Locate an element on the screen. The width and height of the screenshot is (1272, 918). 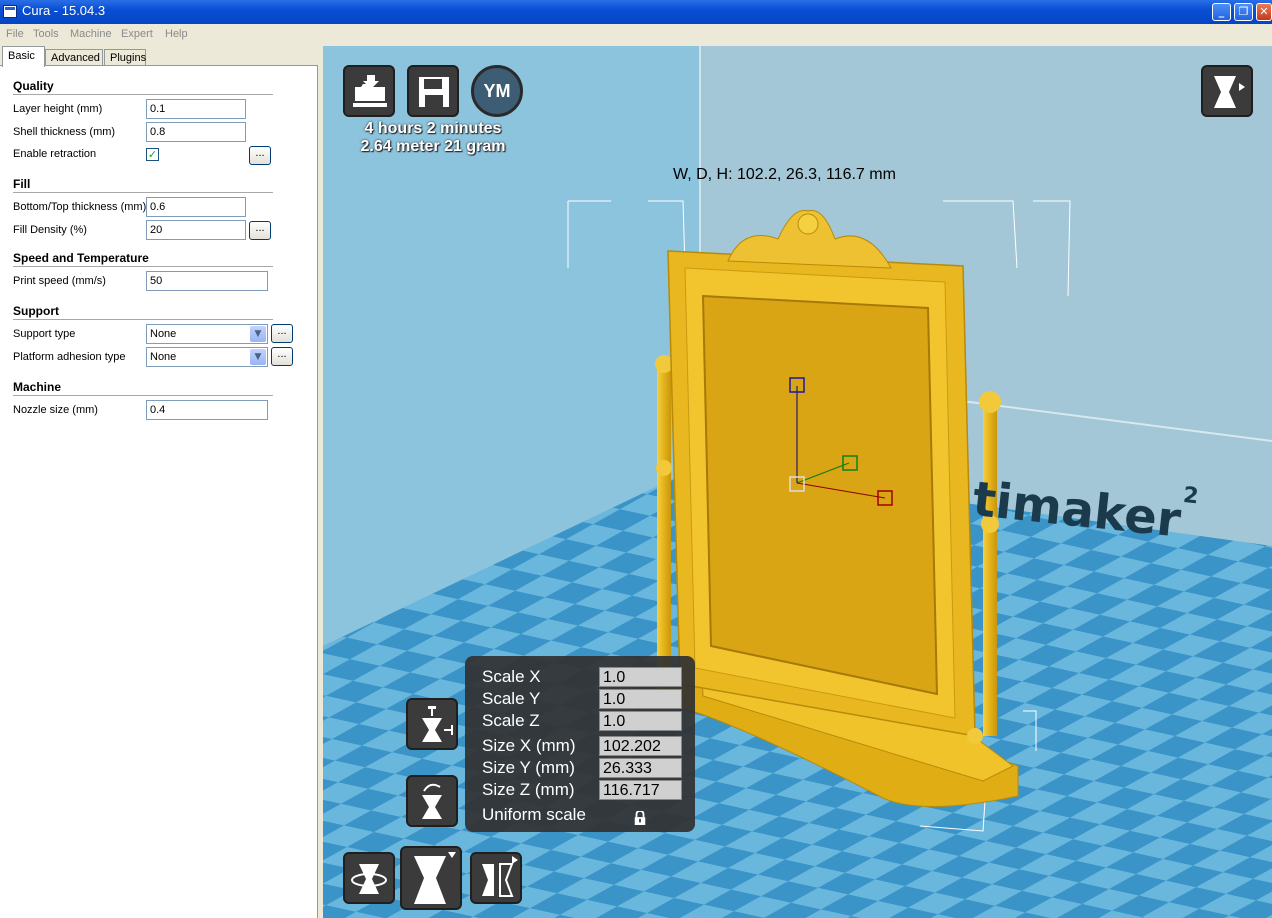
bottom-top-label: Bottom/Top thickness (mm) is located at coordinates (80, 207).